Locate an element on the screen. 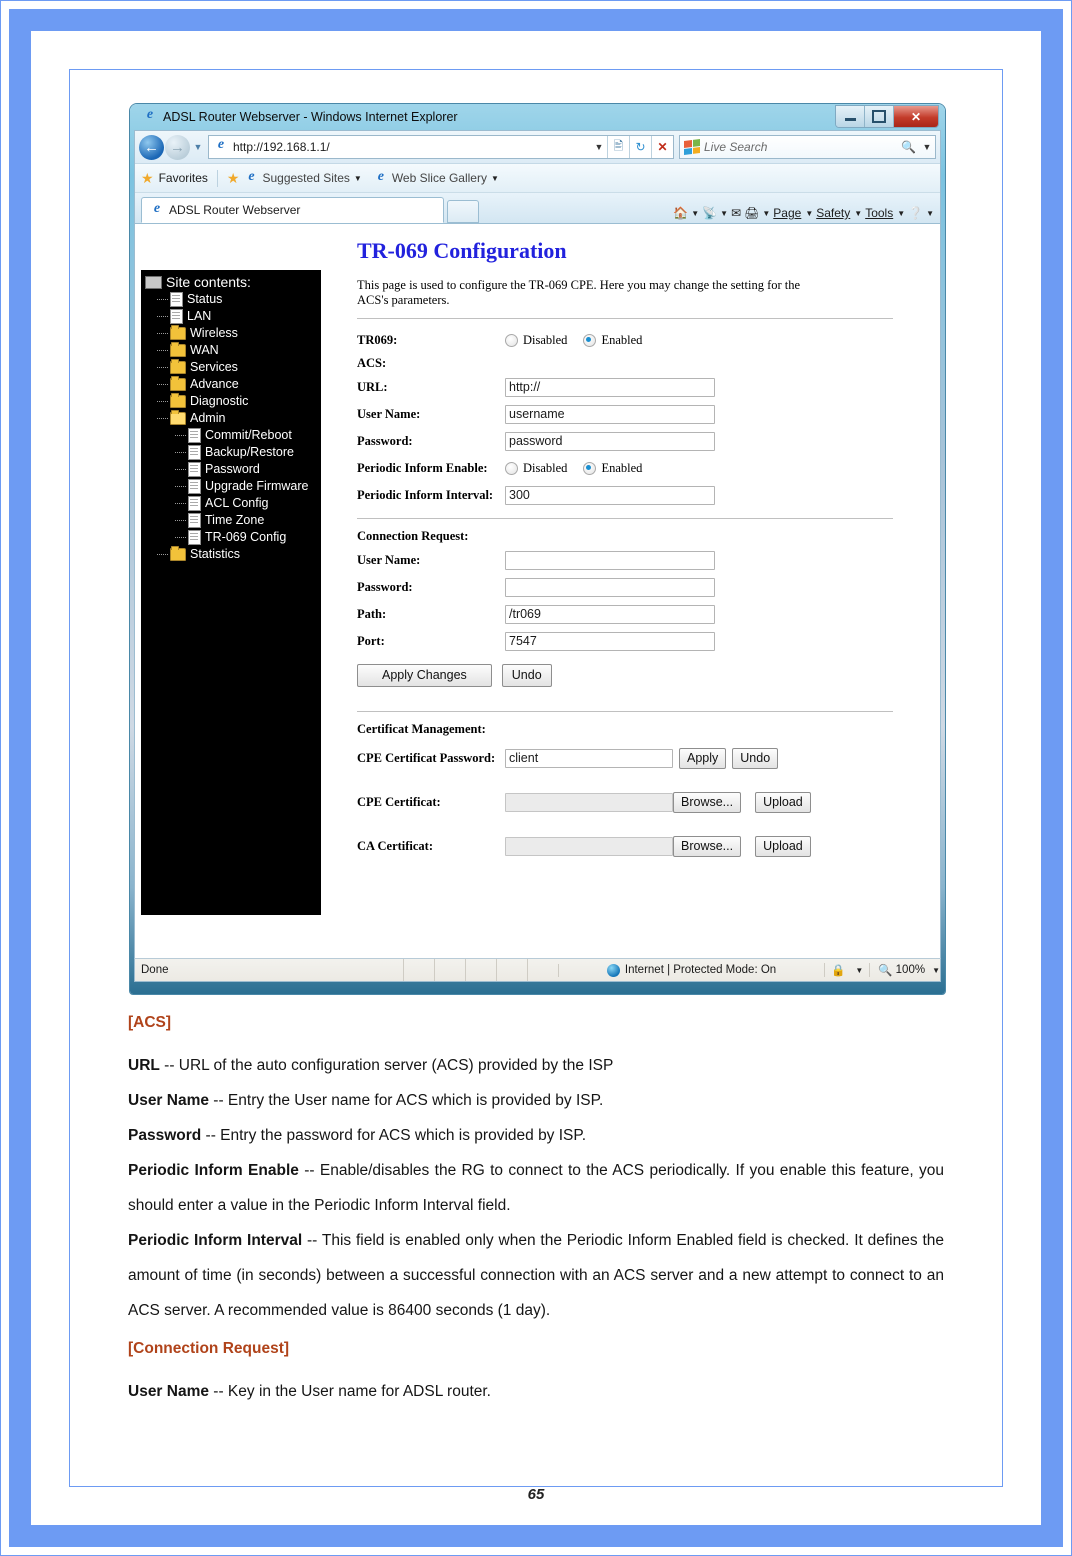 This screenshot has height=1556, width=1072. cr-username-input is located at coordinates (610, 560).